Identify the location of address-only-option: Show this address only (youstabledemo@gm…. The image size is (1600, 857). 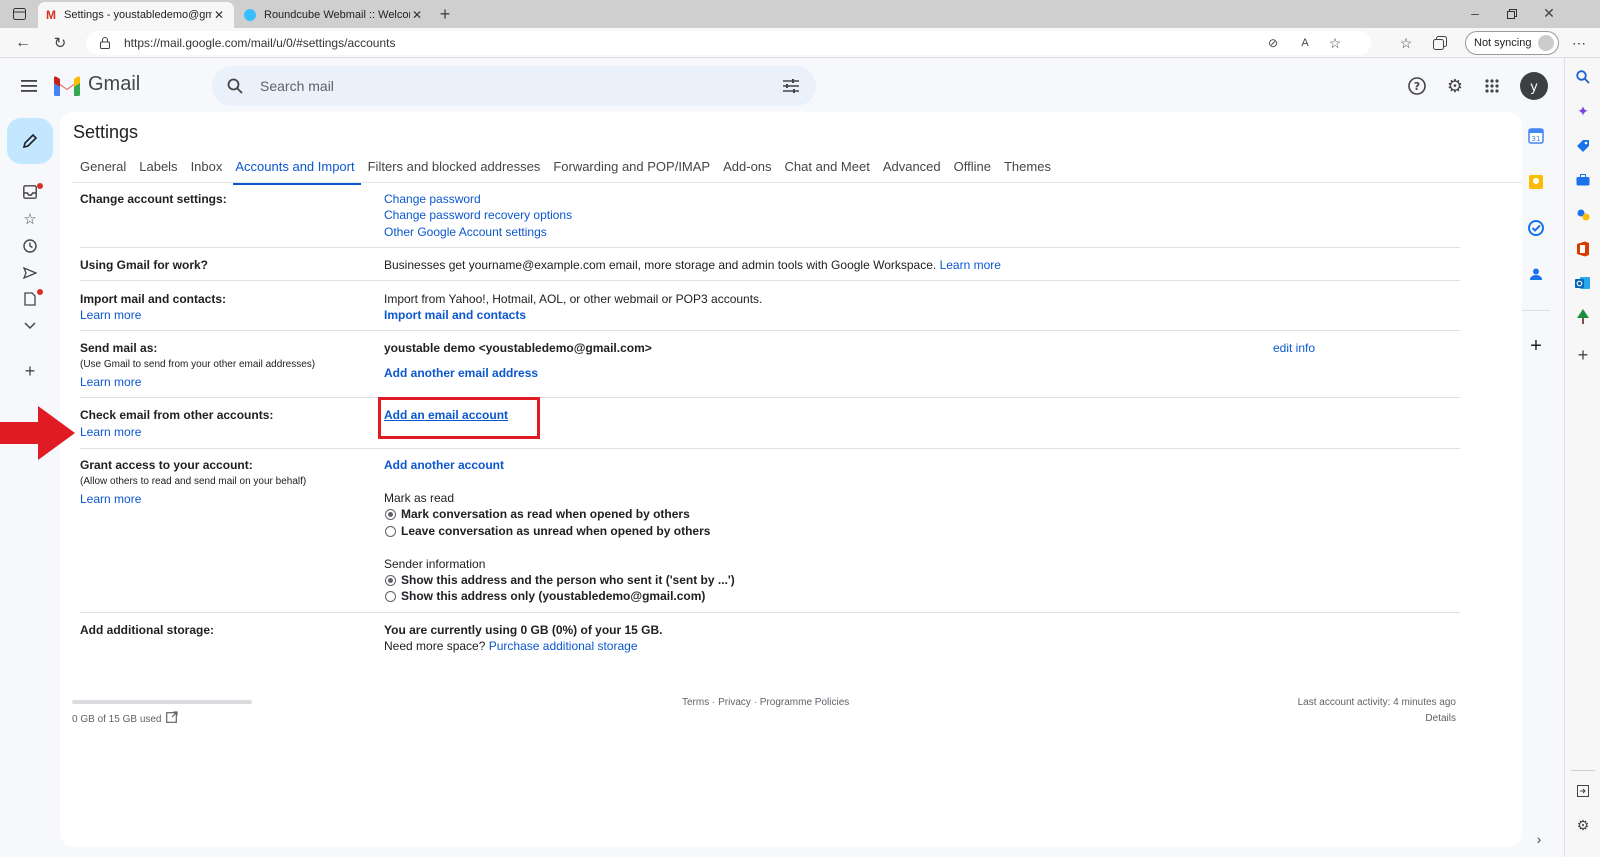
(553, 596).